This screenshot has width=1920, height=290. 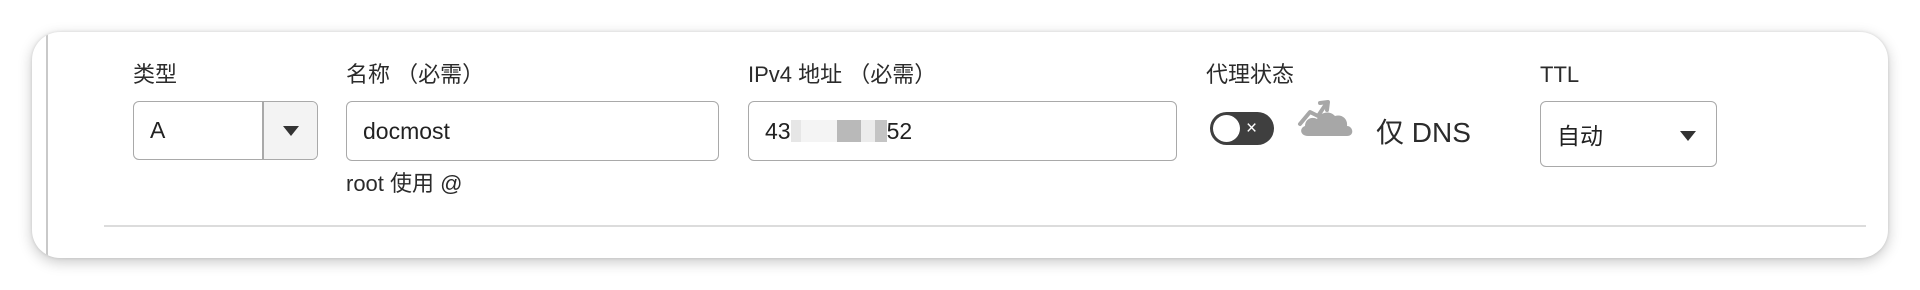 I want to click on toggle-knob, so click(x=1226, y=128).